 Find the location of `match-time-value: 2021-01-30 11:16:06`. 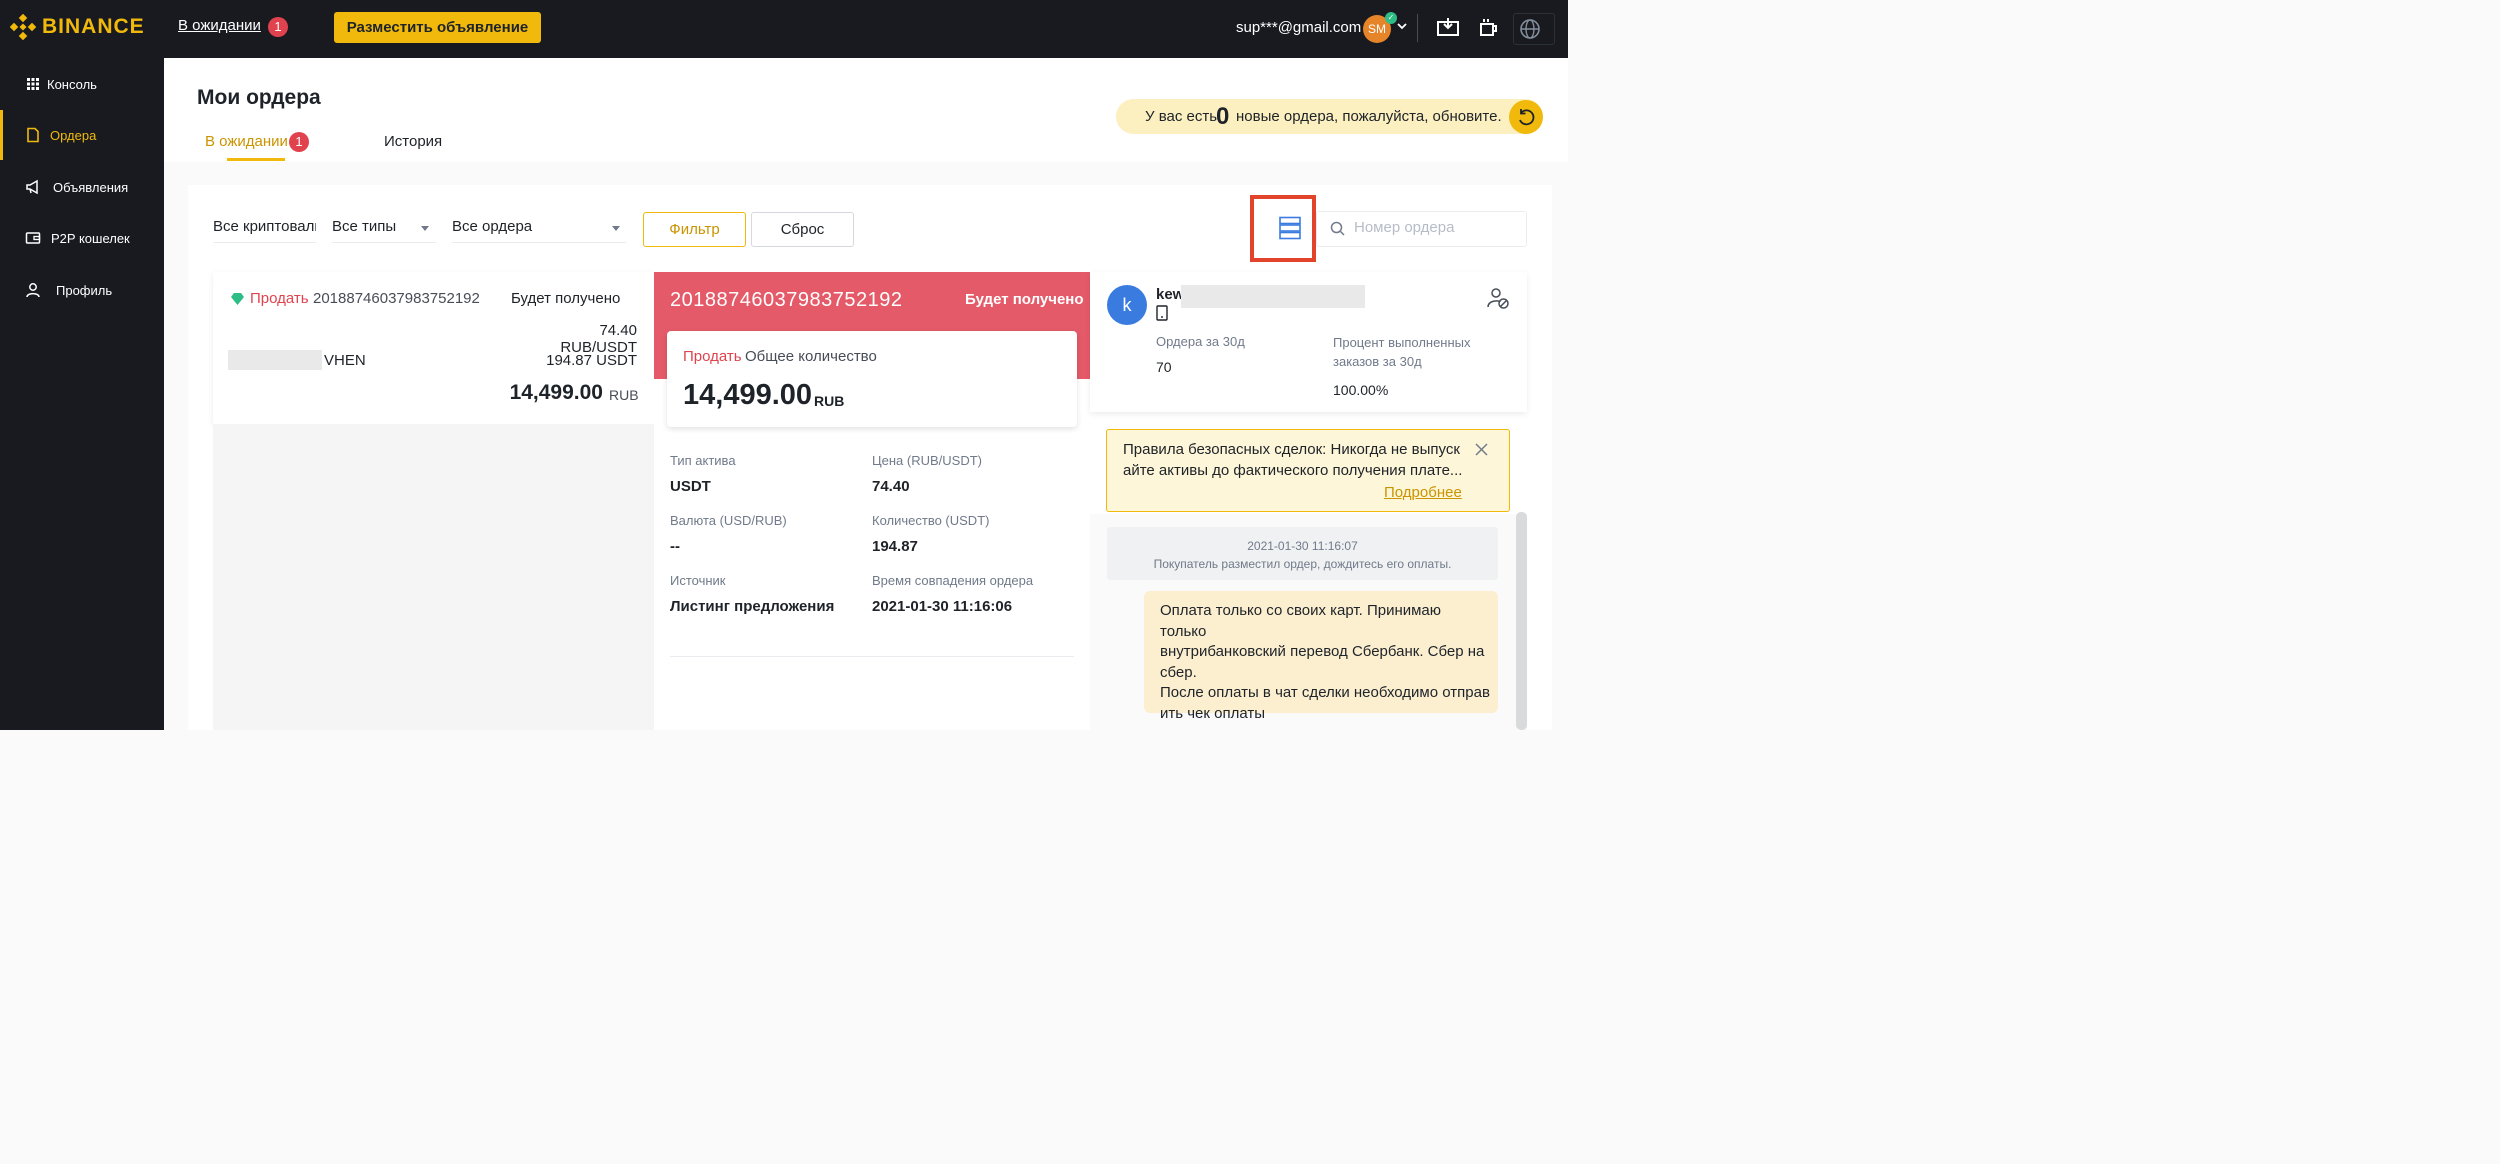

match-time-value: 2021-01-30 11:16:06 is located at coordinates (942, 606).